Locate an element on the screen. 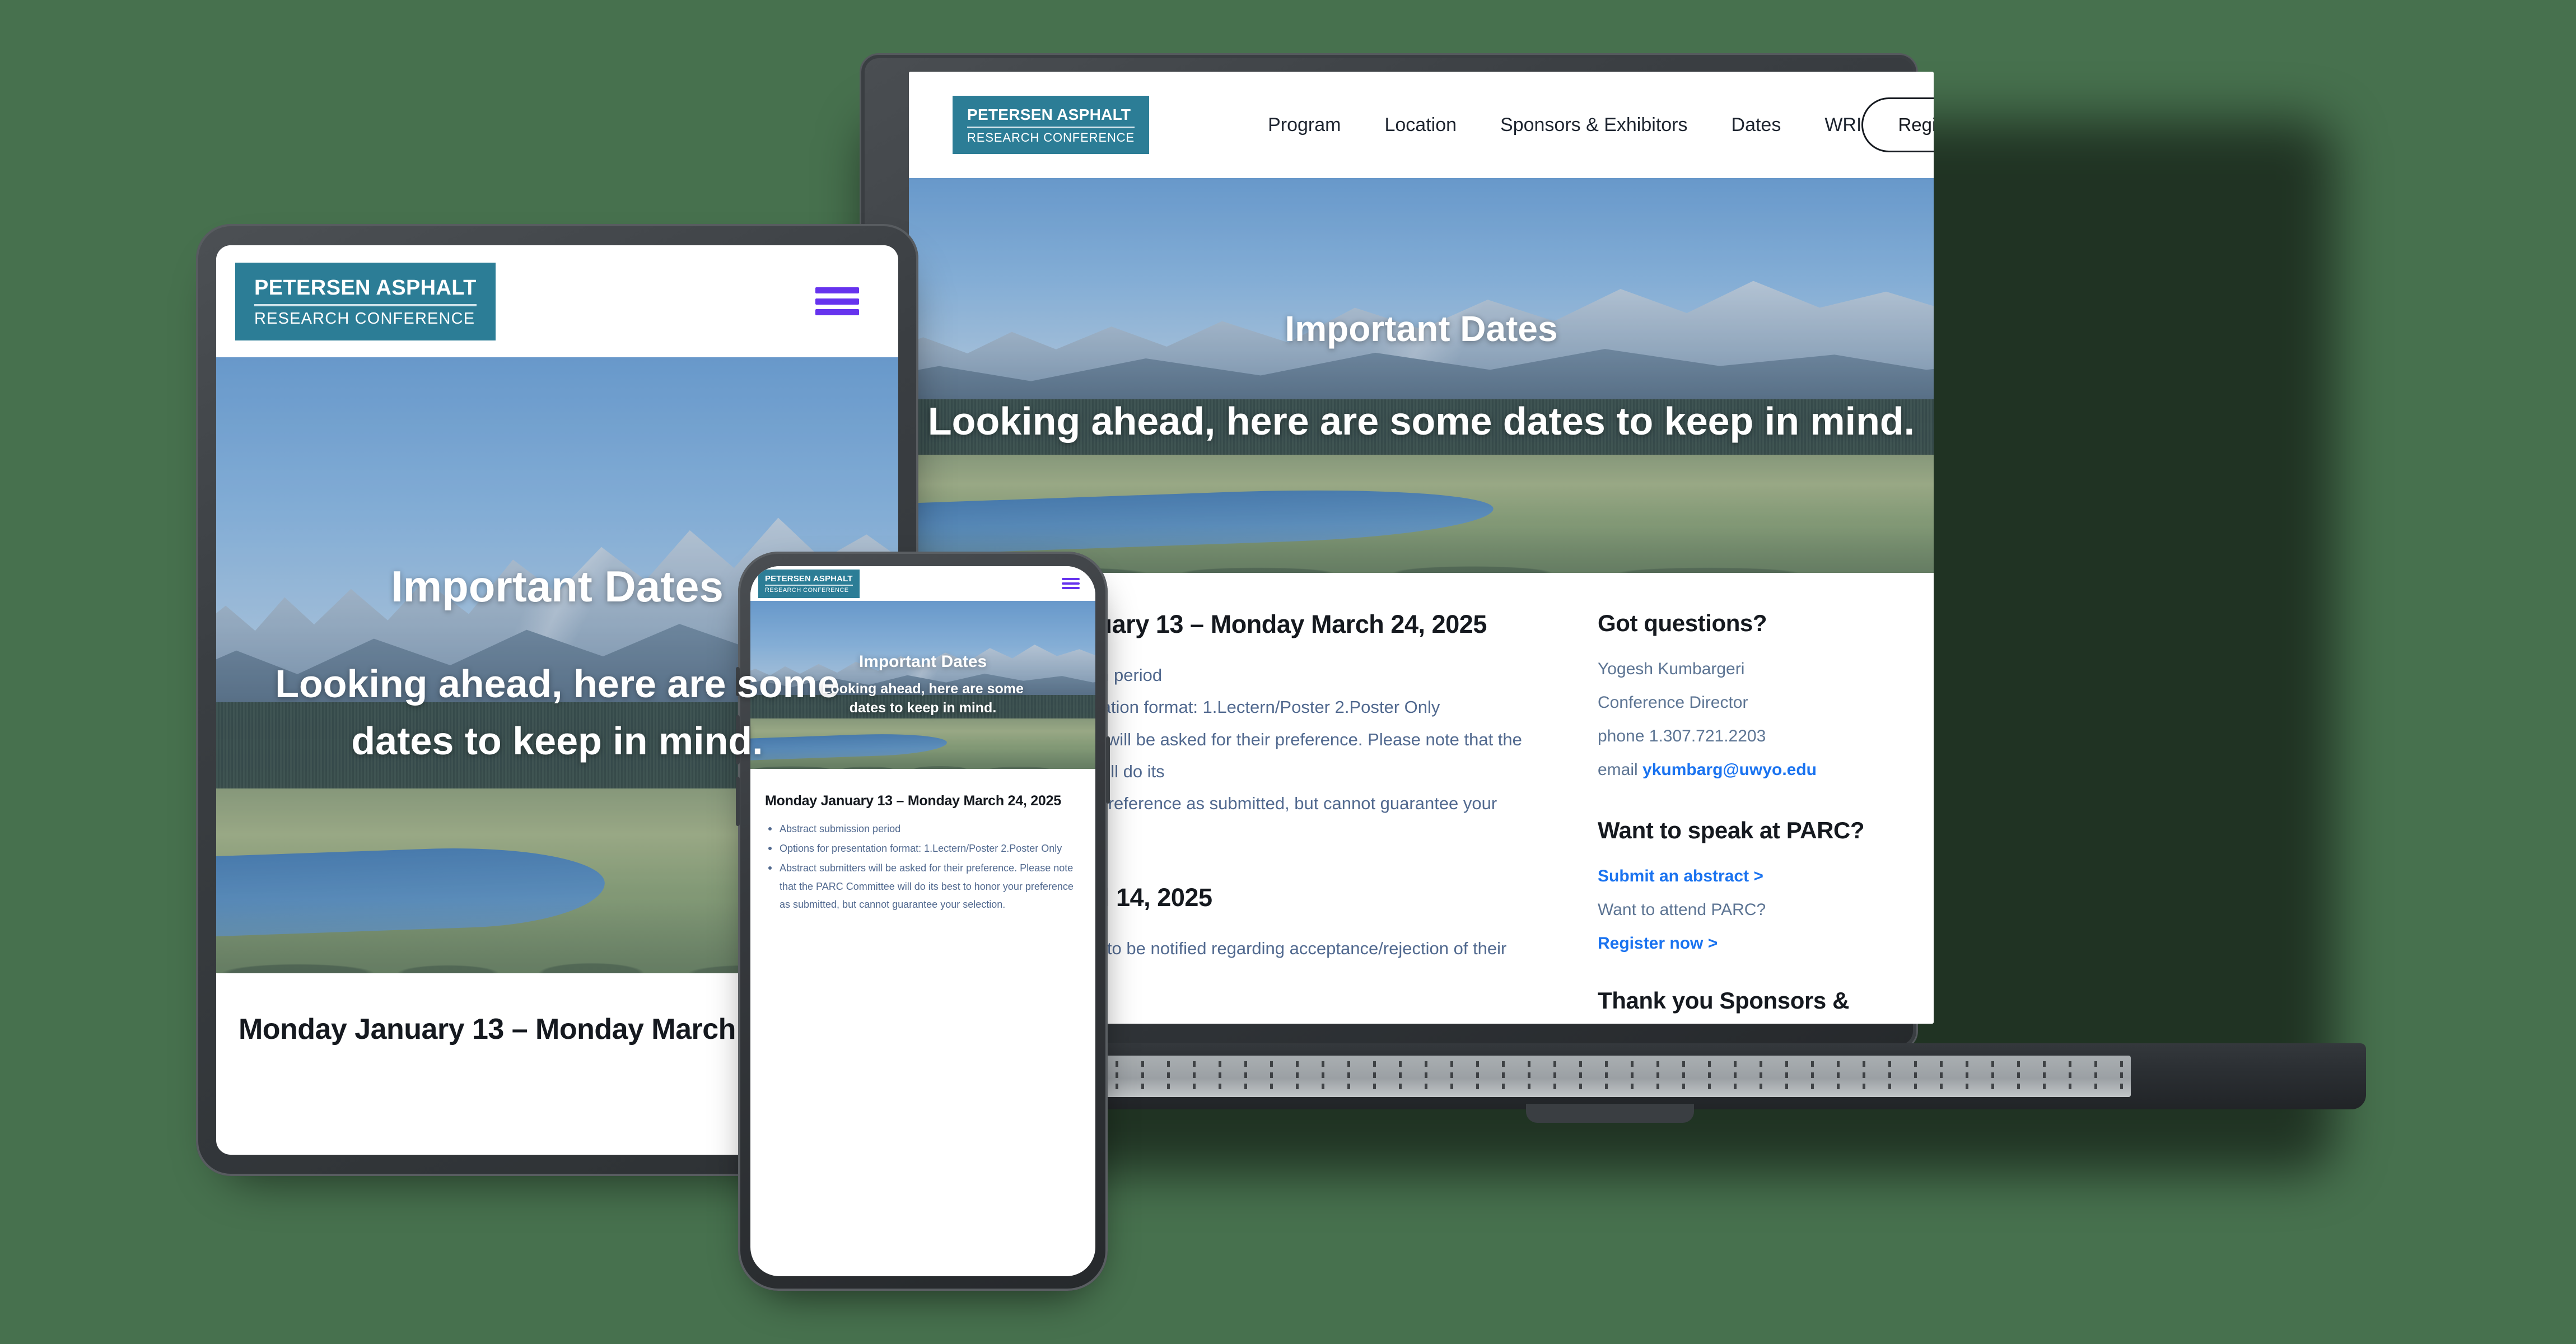 The width and height of the screenshot is (2576, 1344). questions-heading: Got questions? is located at coordinates (1683, 623).